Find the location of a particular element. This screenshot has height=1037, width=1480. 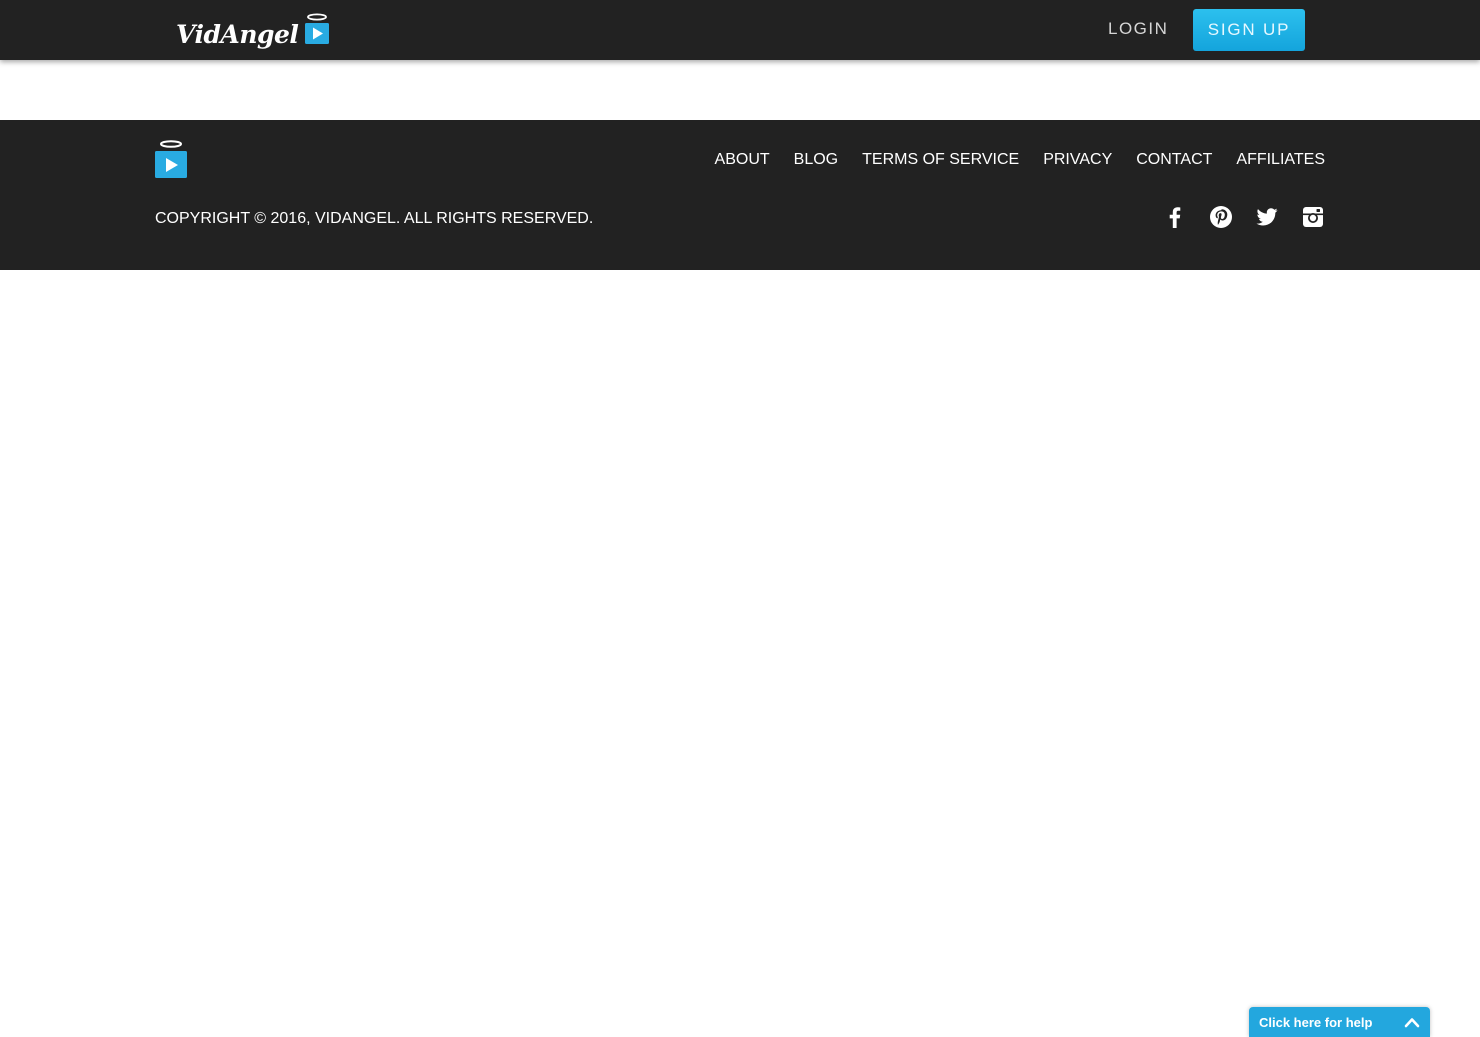

top-nav-bar: VidAngel LOGIN SIGN UP is located at coordinates (740, 30).